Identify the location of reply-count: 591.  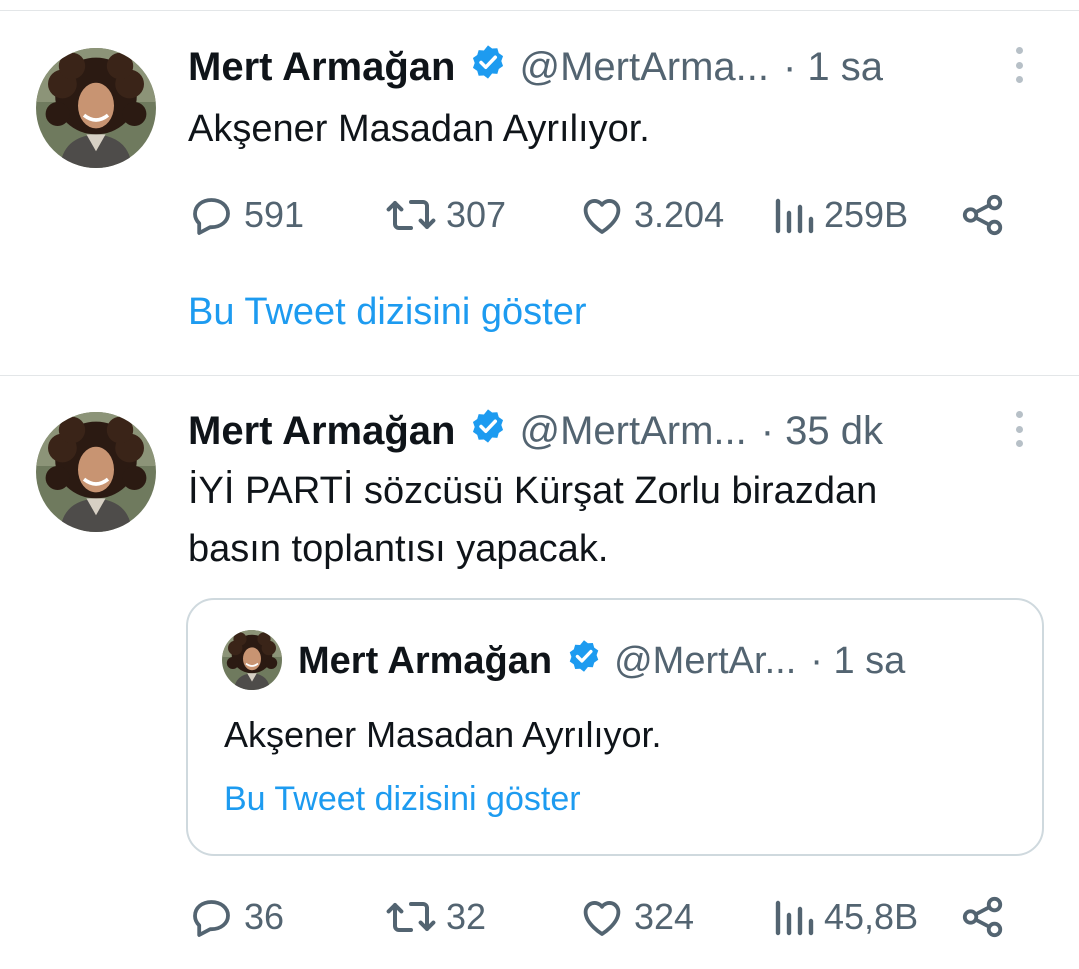
(274, 214).